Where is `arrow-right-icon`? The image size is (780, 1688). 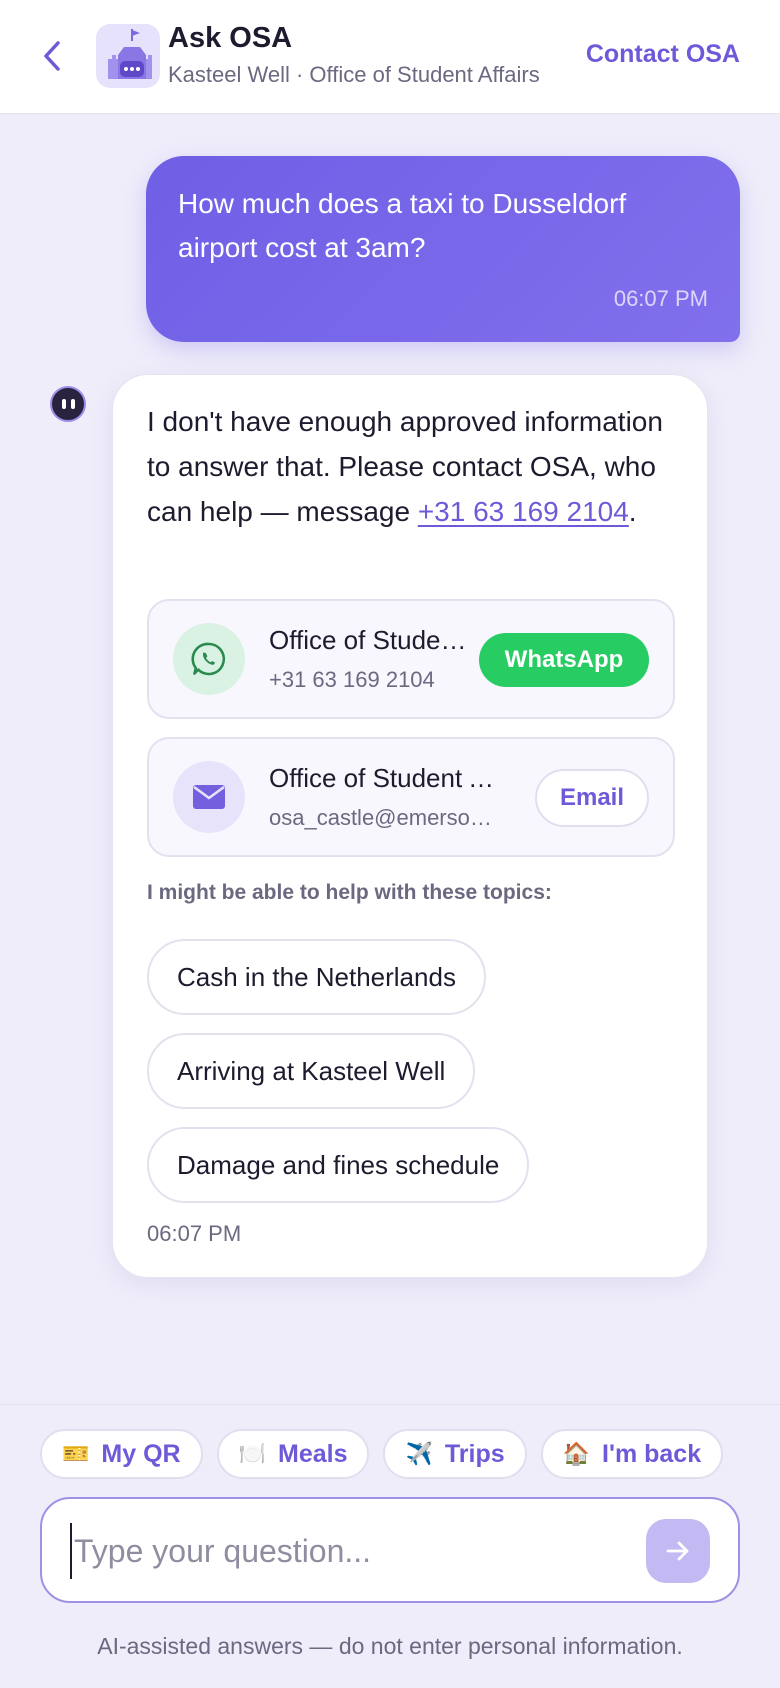 arrow-right-icon is located at coordinates (677, 1551).